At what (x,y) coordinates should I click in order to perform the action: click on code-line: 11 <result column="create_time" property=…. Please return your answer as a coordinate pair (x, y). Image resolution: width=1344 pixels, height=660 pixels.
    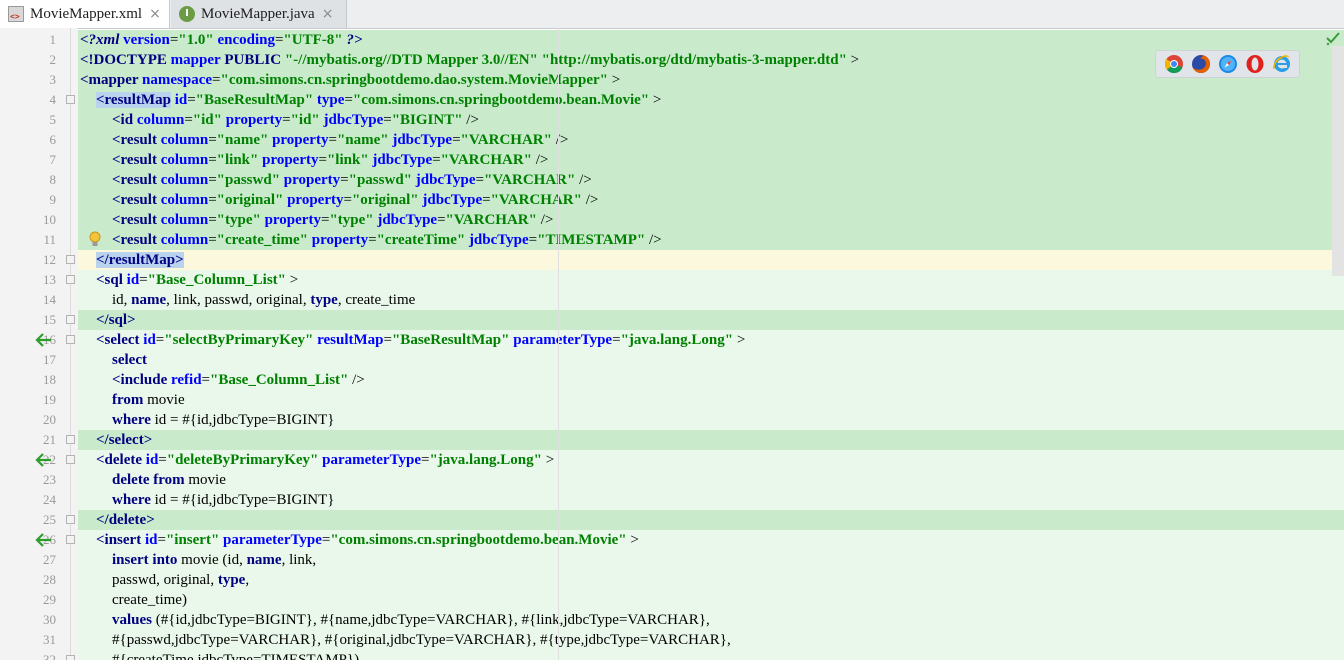
    Looking at the image, I should click on (672, 240).